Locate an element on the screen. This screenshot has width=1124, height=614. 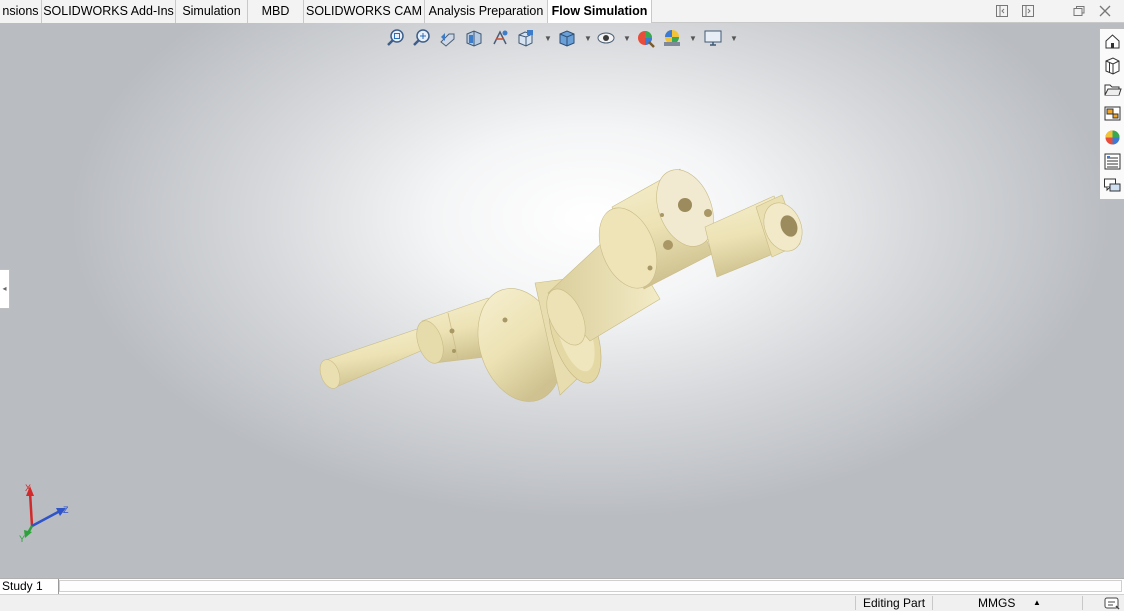
quick-tips-icon is located at coordinates (1112, 604).